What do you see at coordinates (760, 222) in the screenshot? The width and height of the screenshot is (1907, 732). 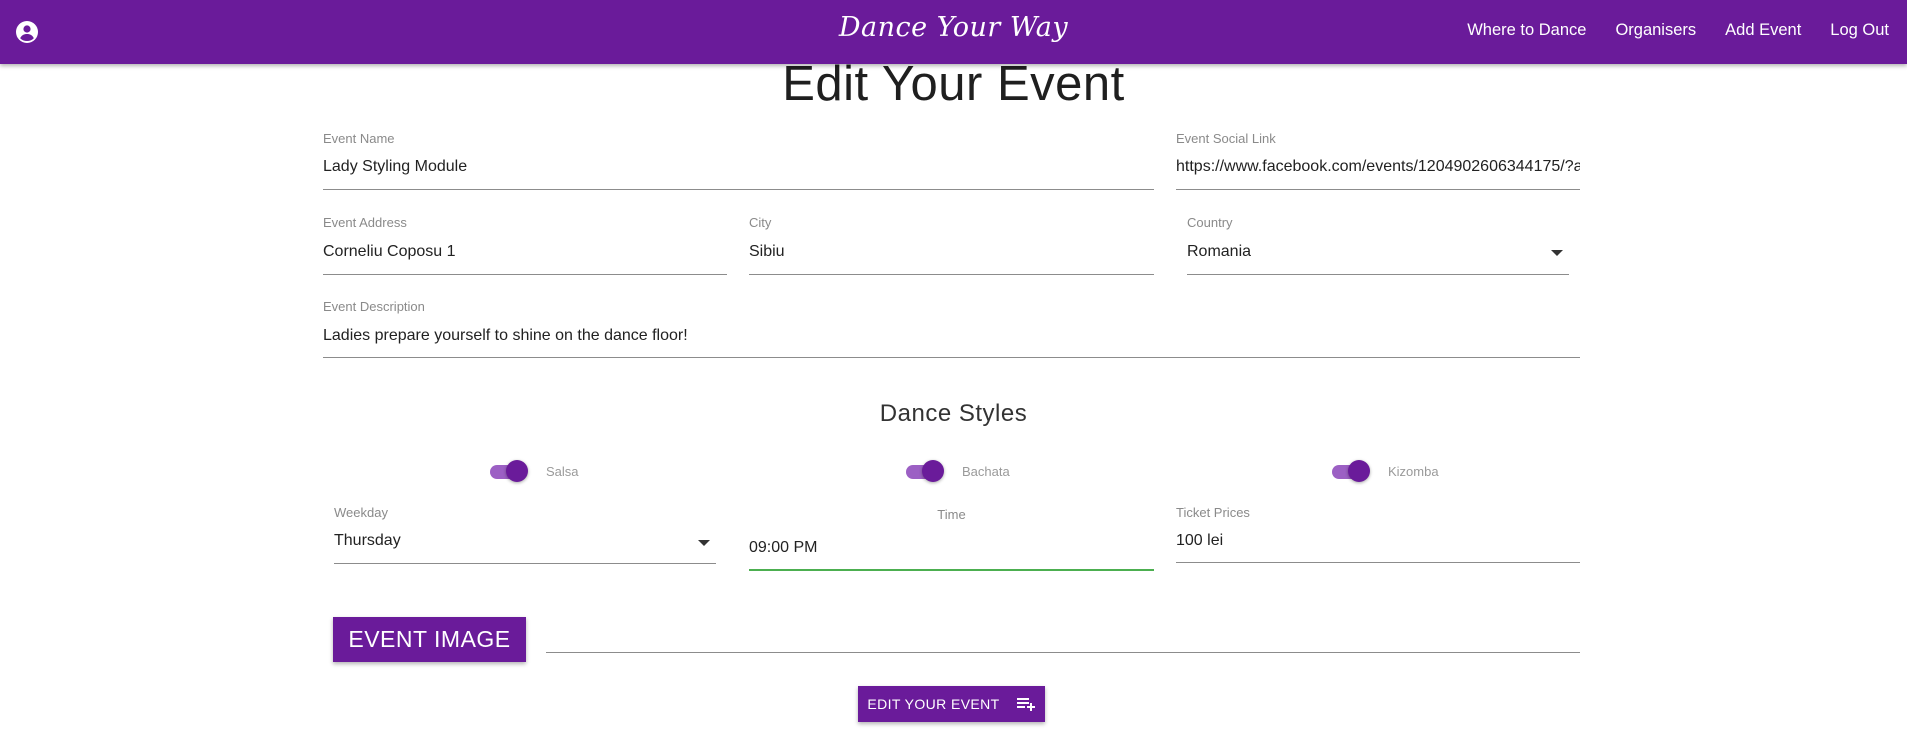 I see `city-label: City` at bounding box center [760, 222].